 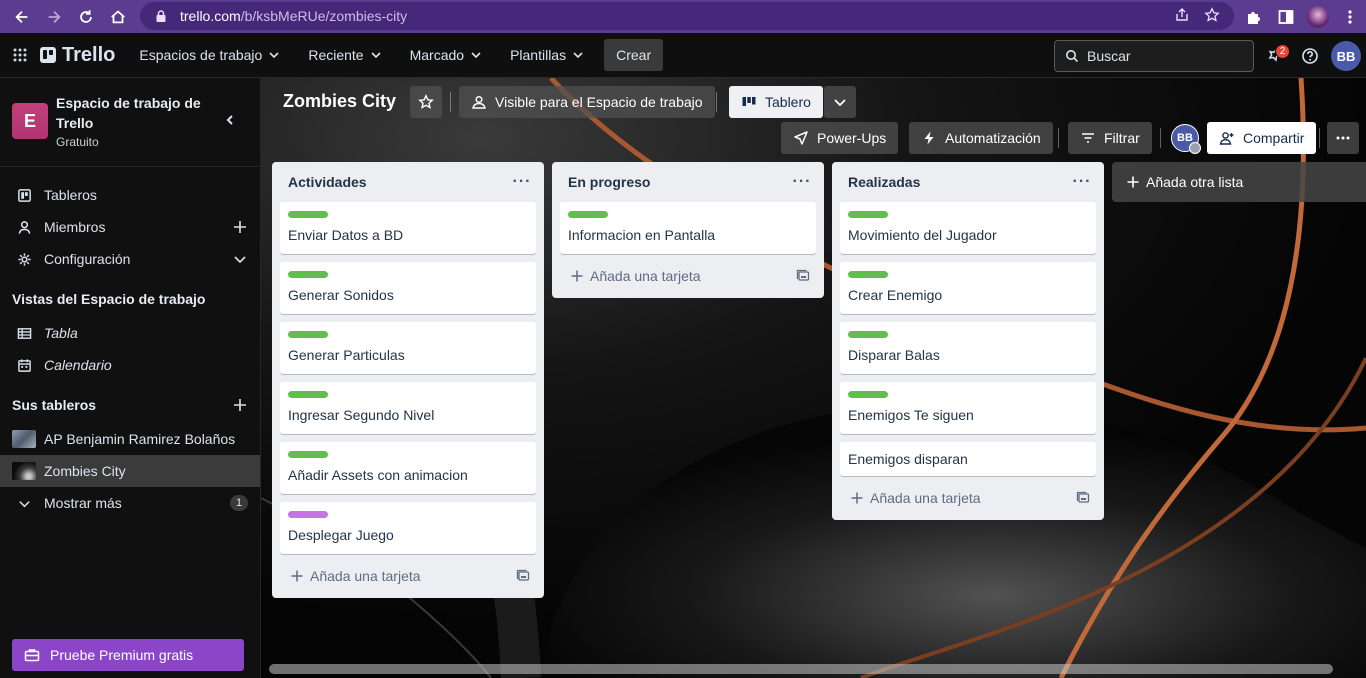 What do you see at coordinates (210, 16) in the screenshot?
I see `url-host: trello.com` at bounding box center [210, 16].